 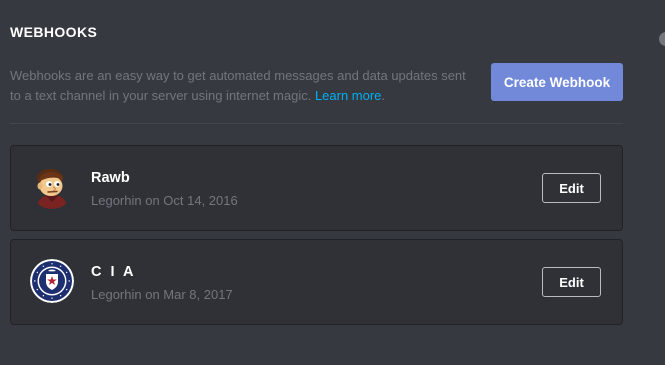 What do you see at coordinates (557, 82) in the screenshot?
I see `create-webhook-button: Create Webhook` at bounding box center [557, 82].